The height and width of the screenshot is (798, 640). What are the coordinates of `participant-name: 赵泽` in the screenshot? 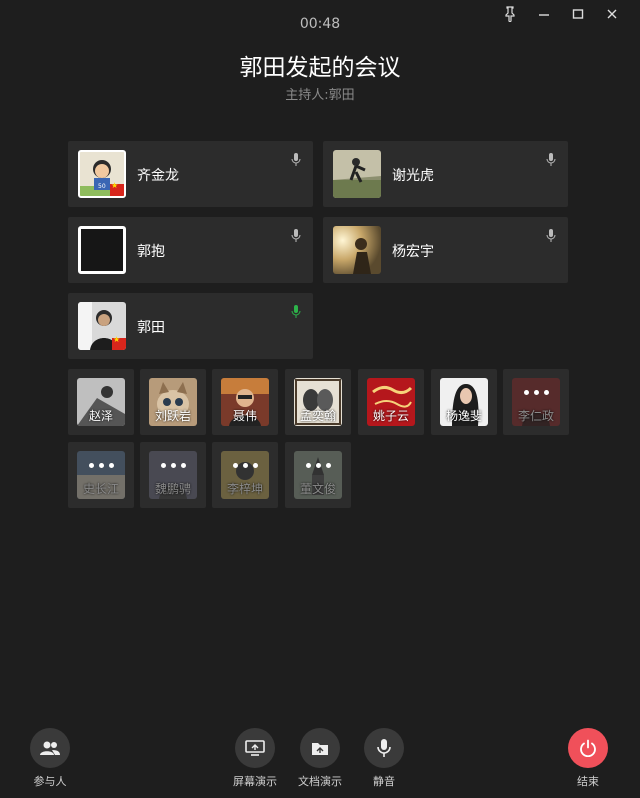 It's located at (100, 416).